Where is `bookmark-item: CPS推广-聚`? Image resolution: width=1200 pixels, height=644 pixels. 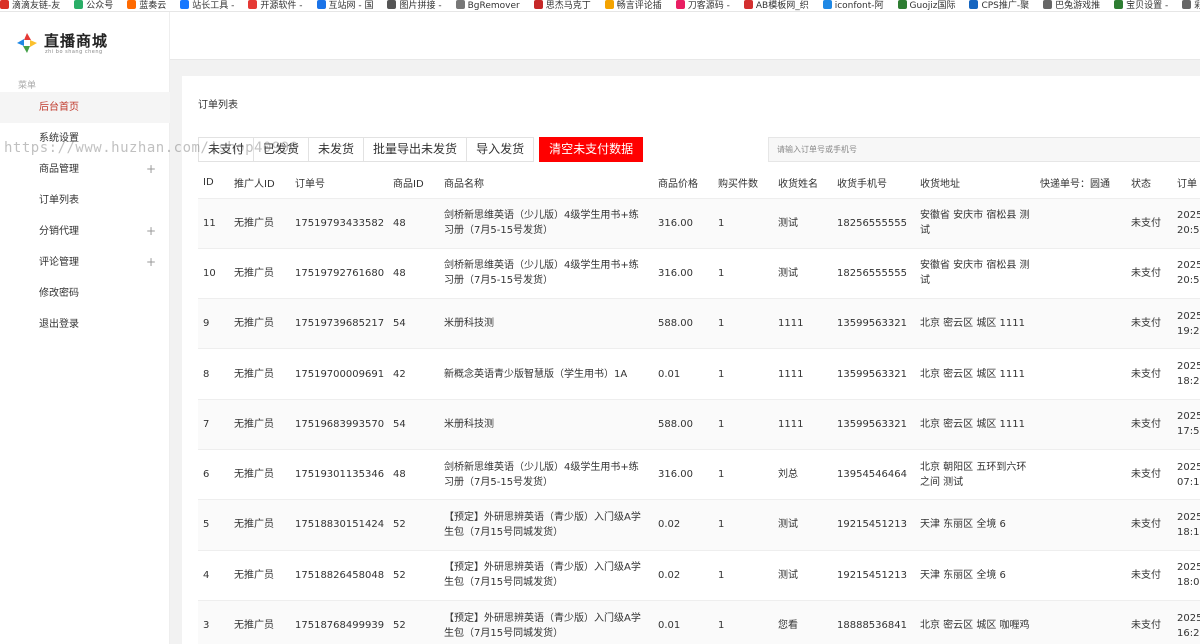 bookmark-item: CPS推广-聚 is located at coordinates (999, 5).